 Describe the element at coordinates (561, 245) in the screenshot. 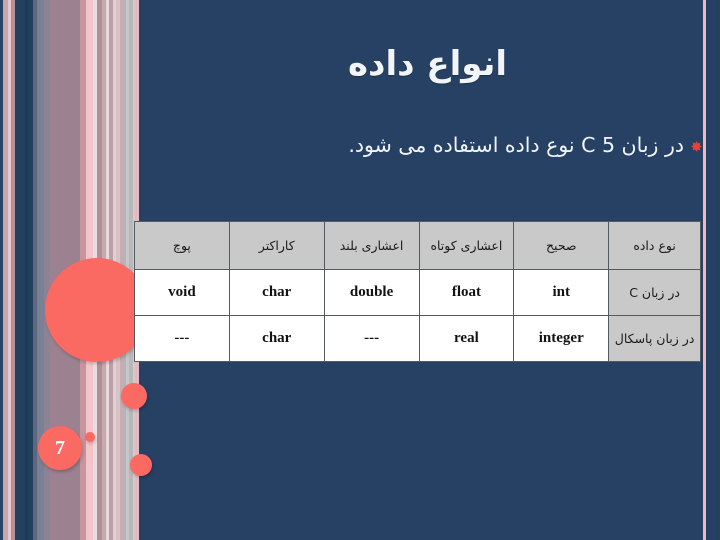

I see `table-header-cell-1: صحیح` at that location.